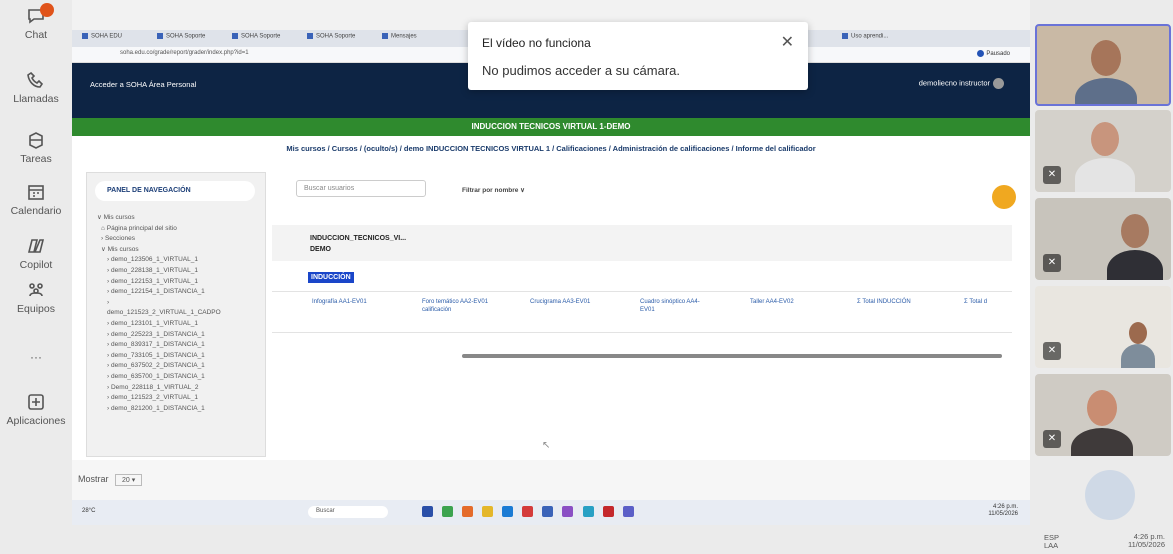 The image size is (1173, 554). Describe the element at coordinates (36, 159) in the screenshot. I see `rail-label: Tareas` at that location.